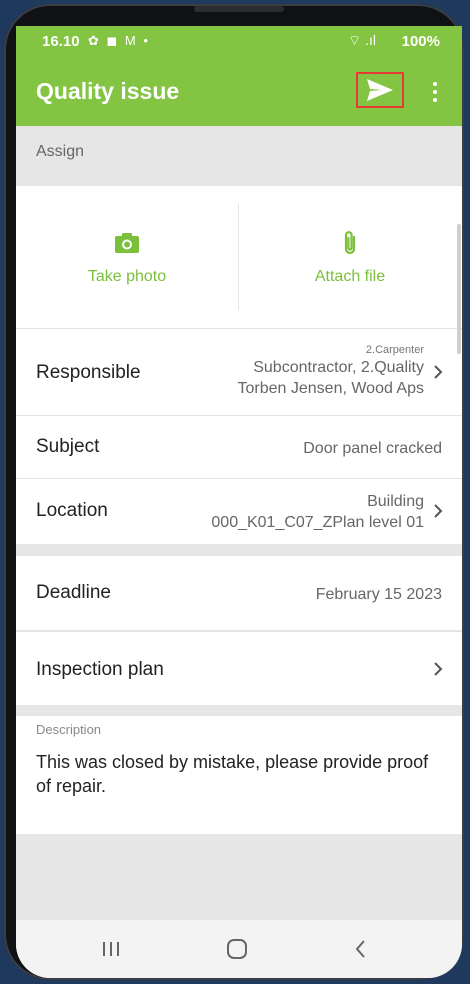  I want to click on location-line2: 000_K01_C07_ZPlan level 01, so click(317, 522).